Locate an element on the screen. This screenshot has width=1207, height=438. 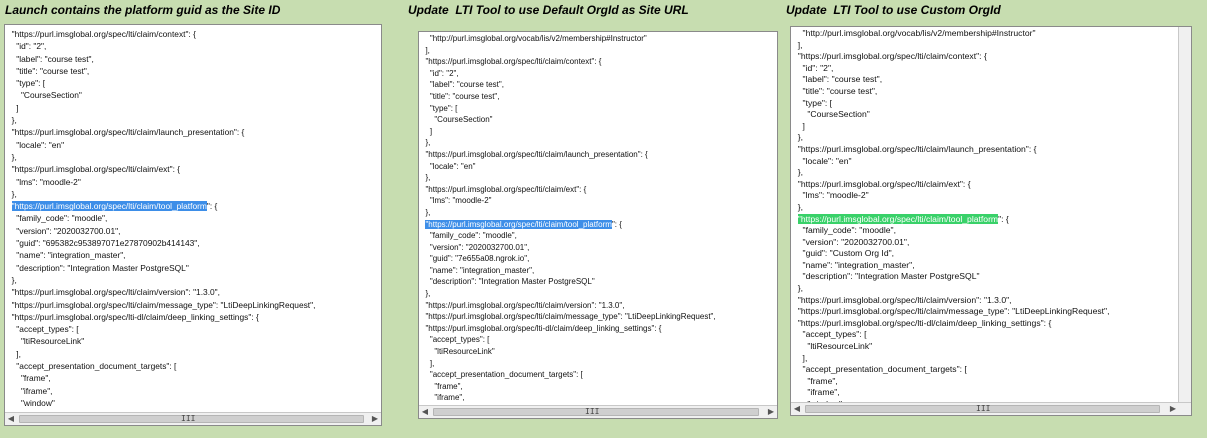
panel-3-title: Update LTI Tool to use Custom OrgId is located at coordinates (893, 10).